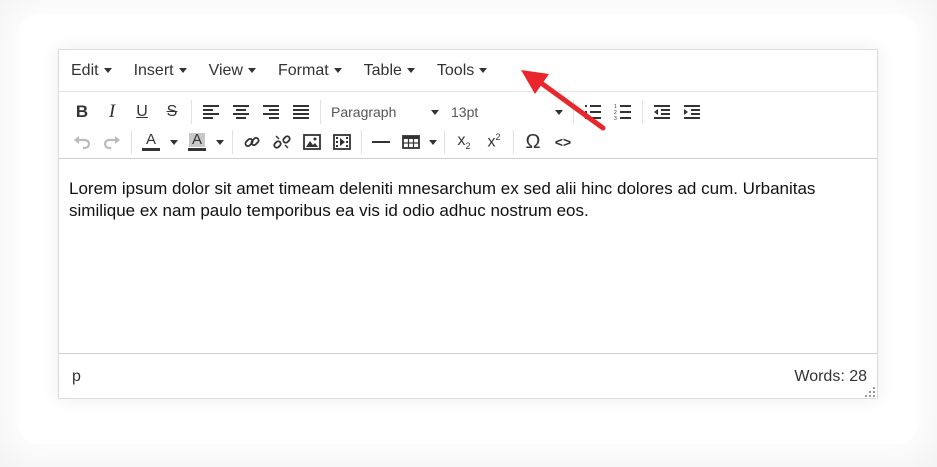 Image resolution: width=937 pixels, height=467 pixels. I want to click on background-color-icon: A, so click(196, 139).